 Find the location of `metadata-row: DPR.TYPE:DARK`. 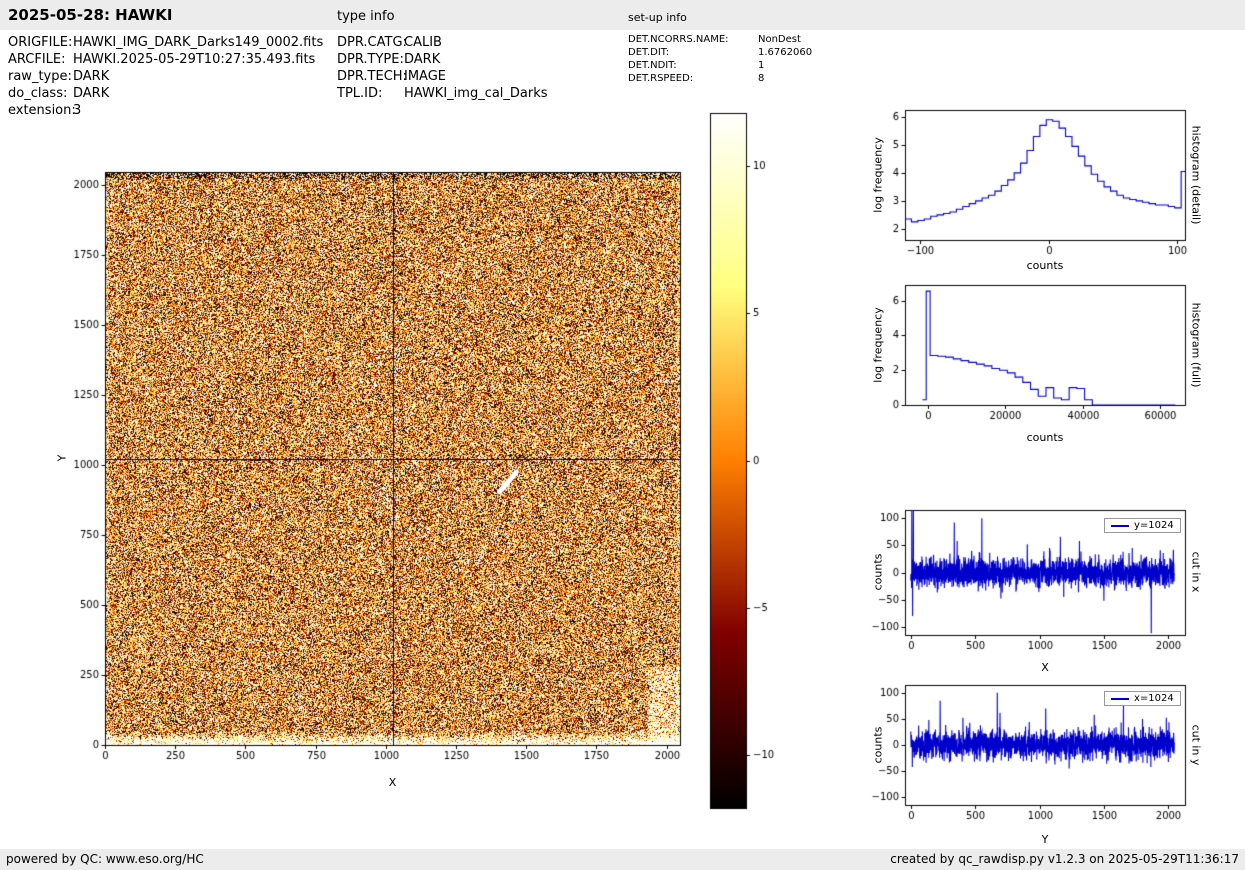

metadata-row: DPR.TYPE:DARK is located at coordinates (442, 59).